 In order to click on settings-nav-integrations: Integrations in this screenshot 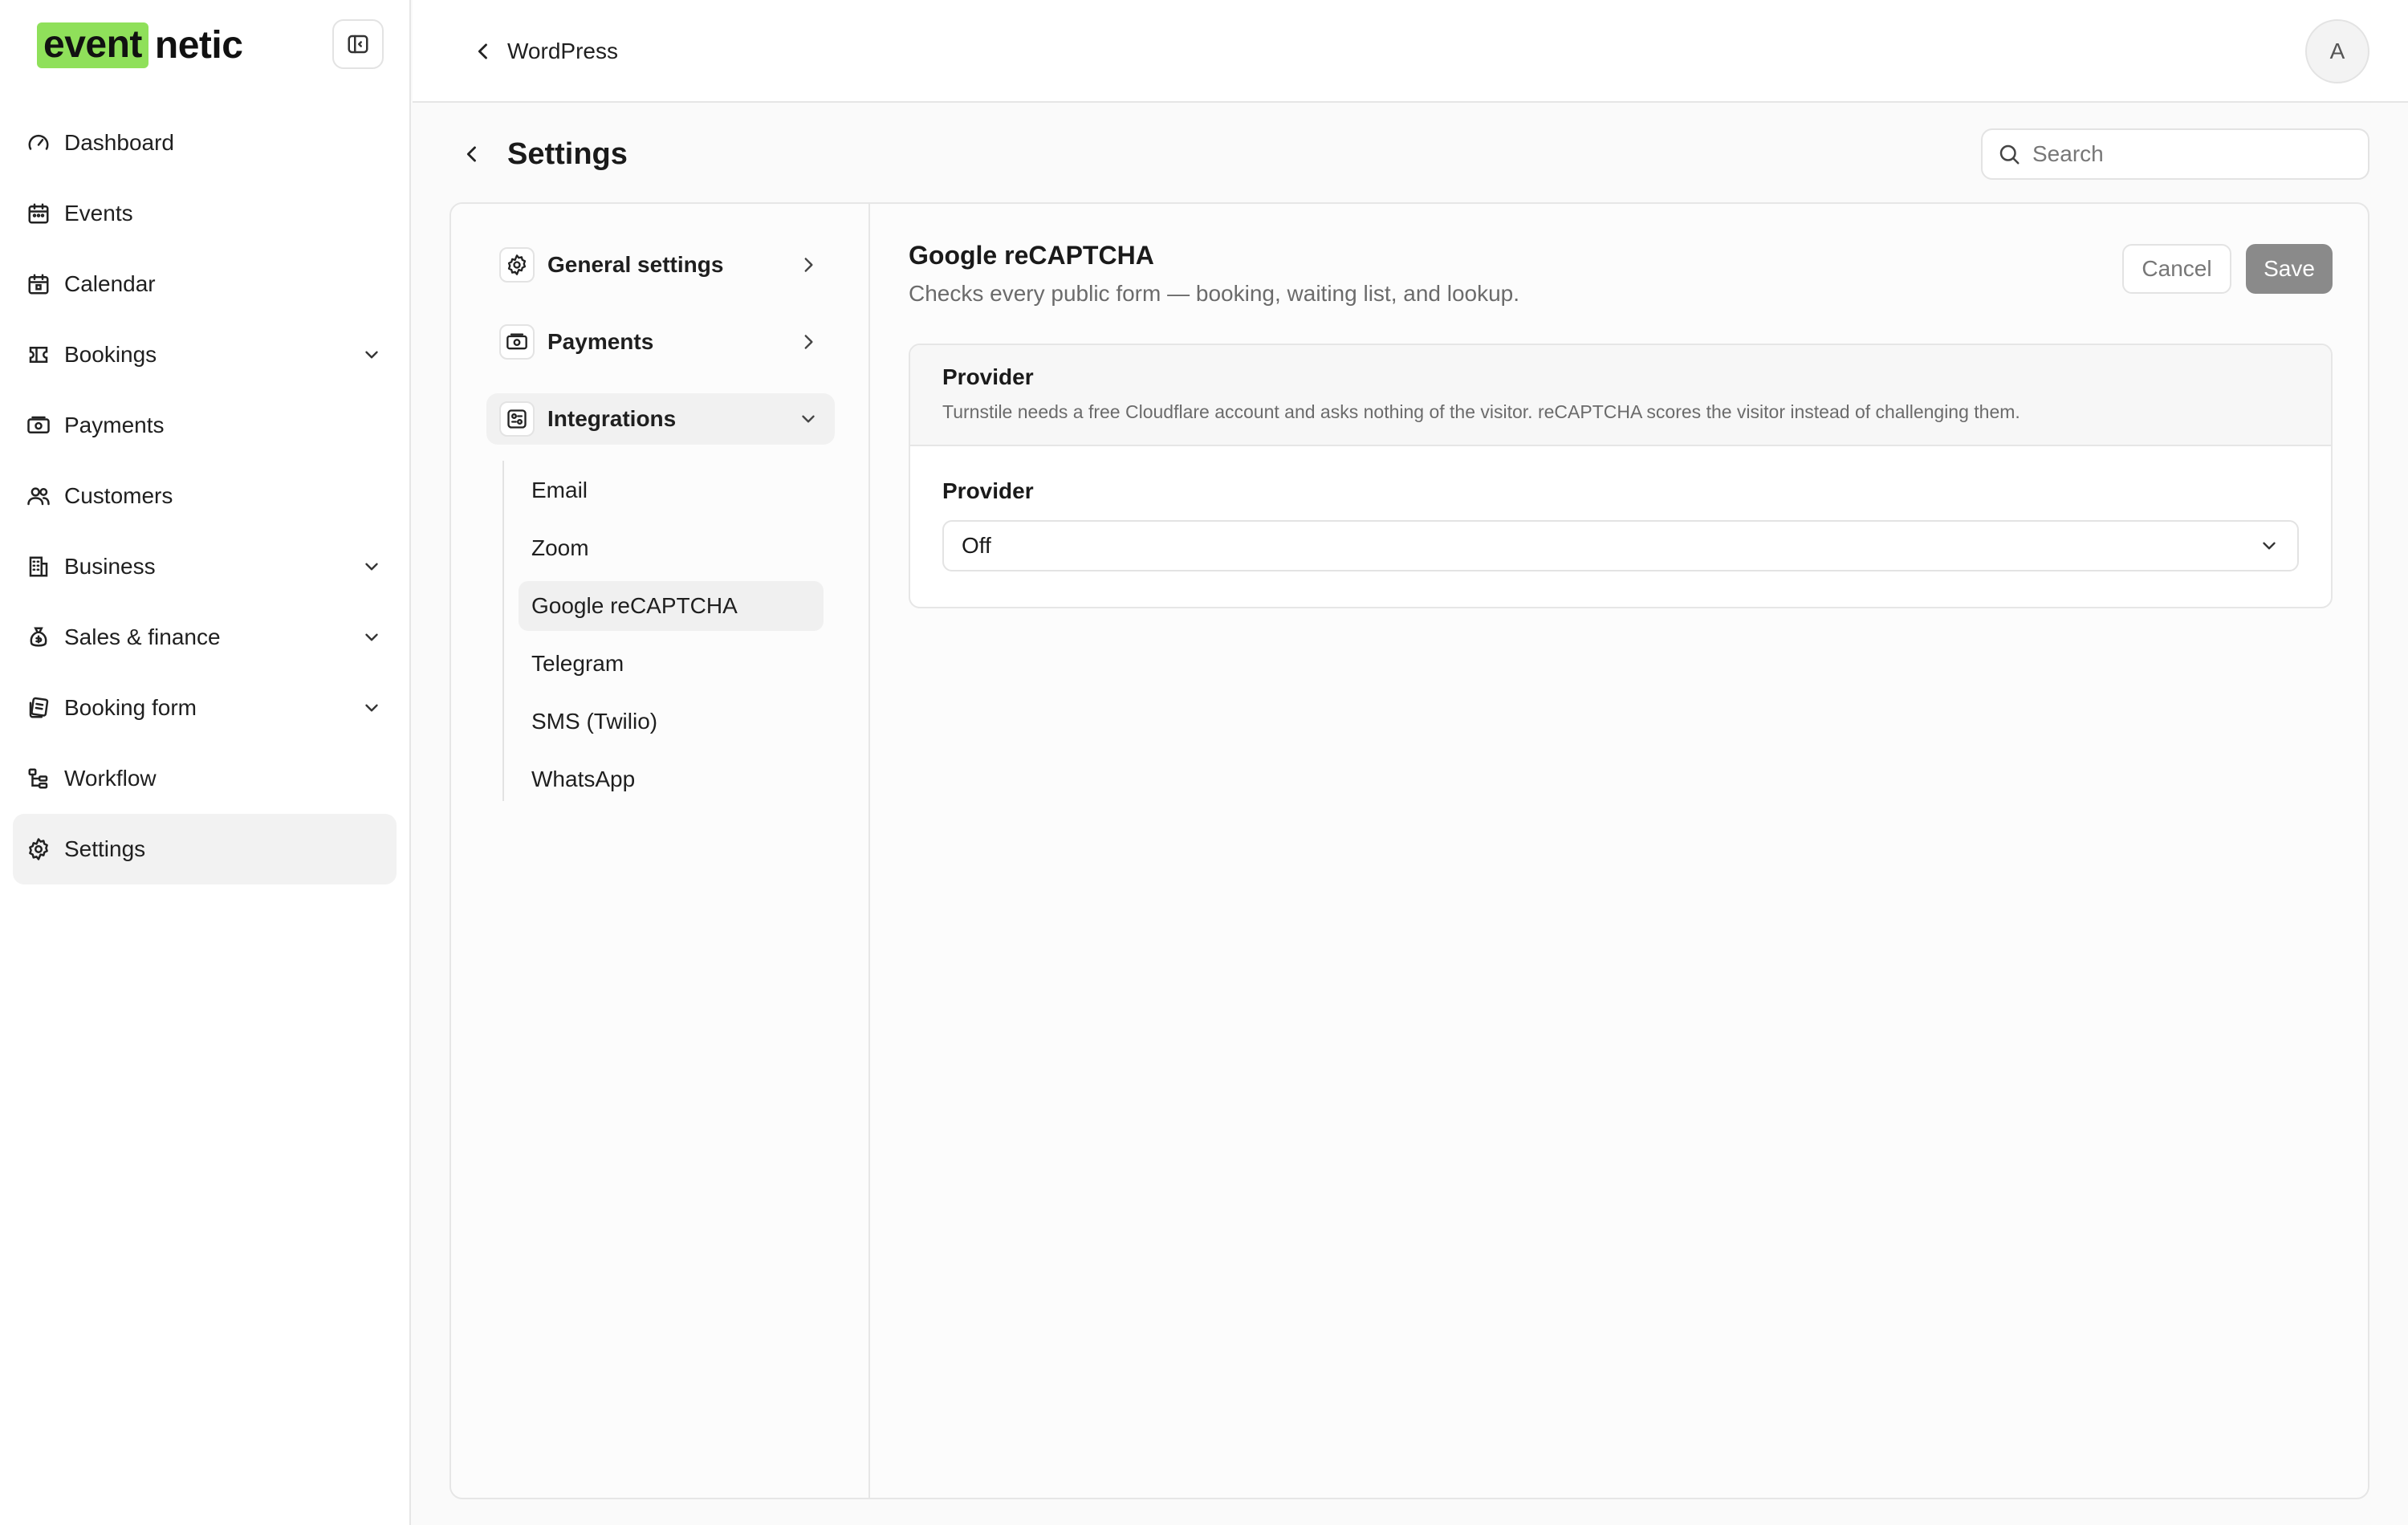, I will do `click(660, 419)`.